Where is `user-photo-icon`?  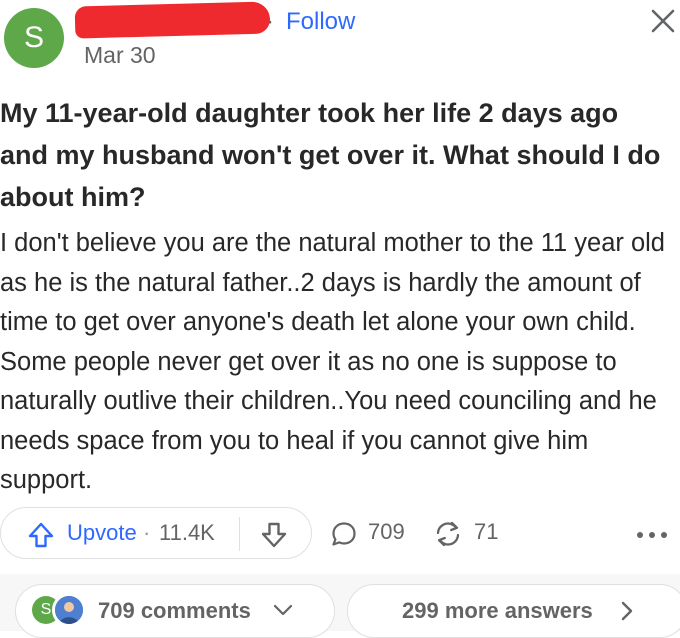
user-photo-icon is located at coordinates (69, 610).